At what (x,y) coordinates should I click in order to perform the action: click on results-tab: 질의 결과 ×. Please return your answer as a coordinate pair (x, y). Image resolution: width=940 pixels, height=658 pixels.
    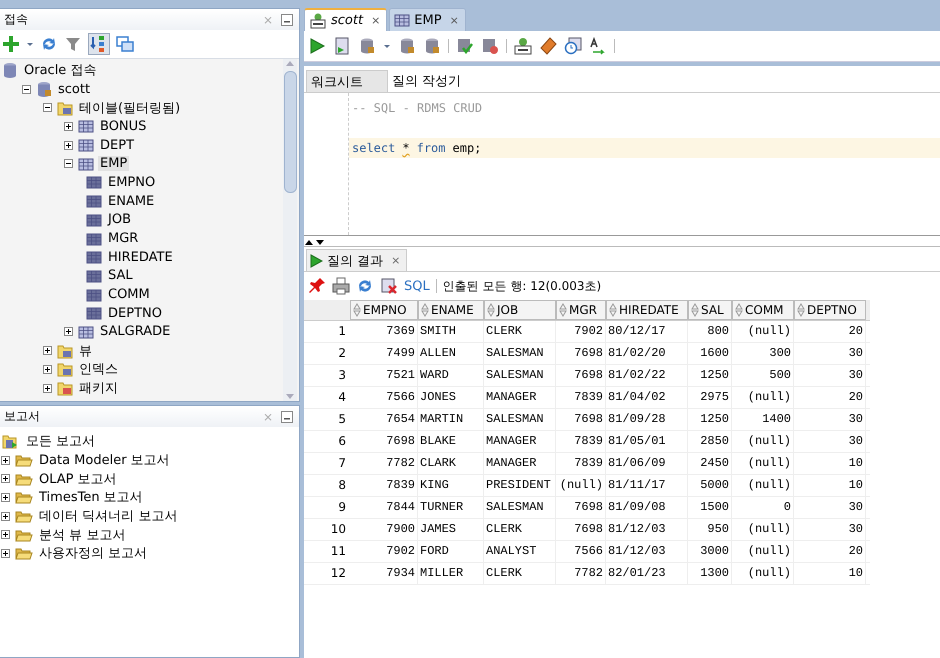
    Looking at the image, I should click on (357, 260).